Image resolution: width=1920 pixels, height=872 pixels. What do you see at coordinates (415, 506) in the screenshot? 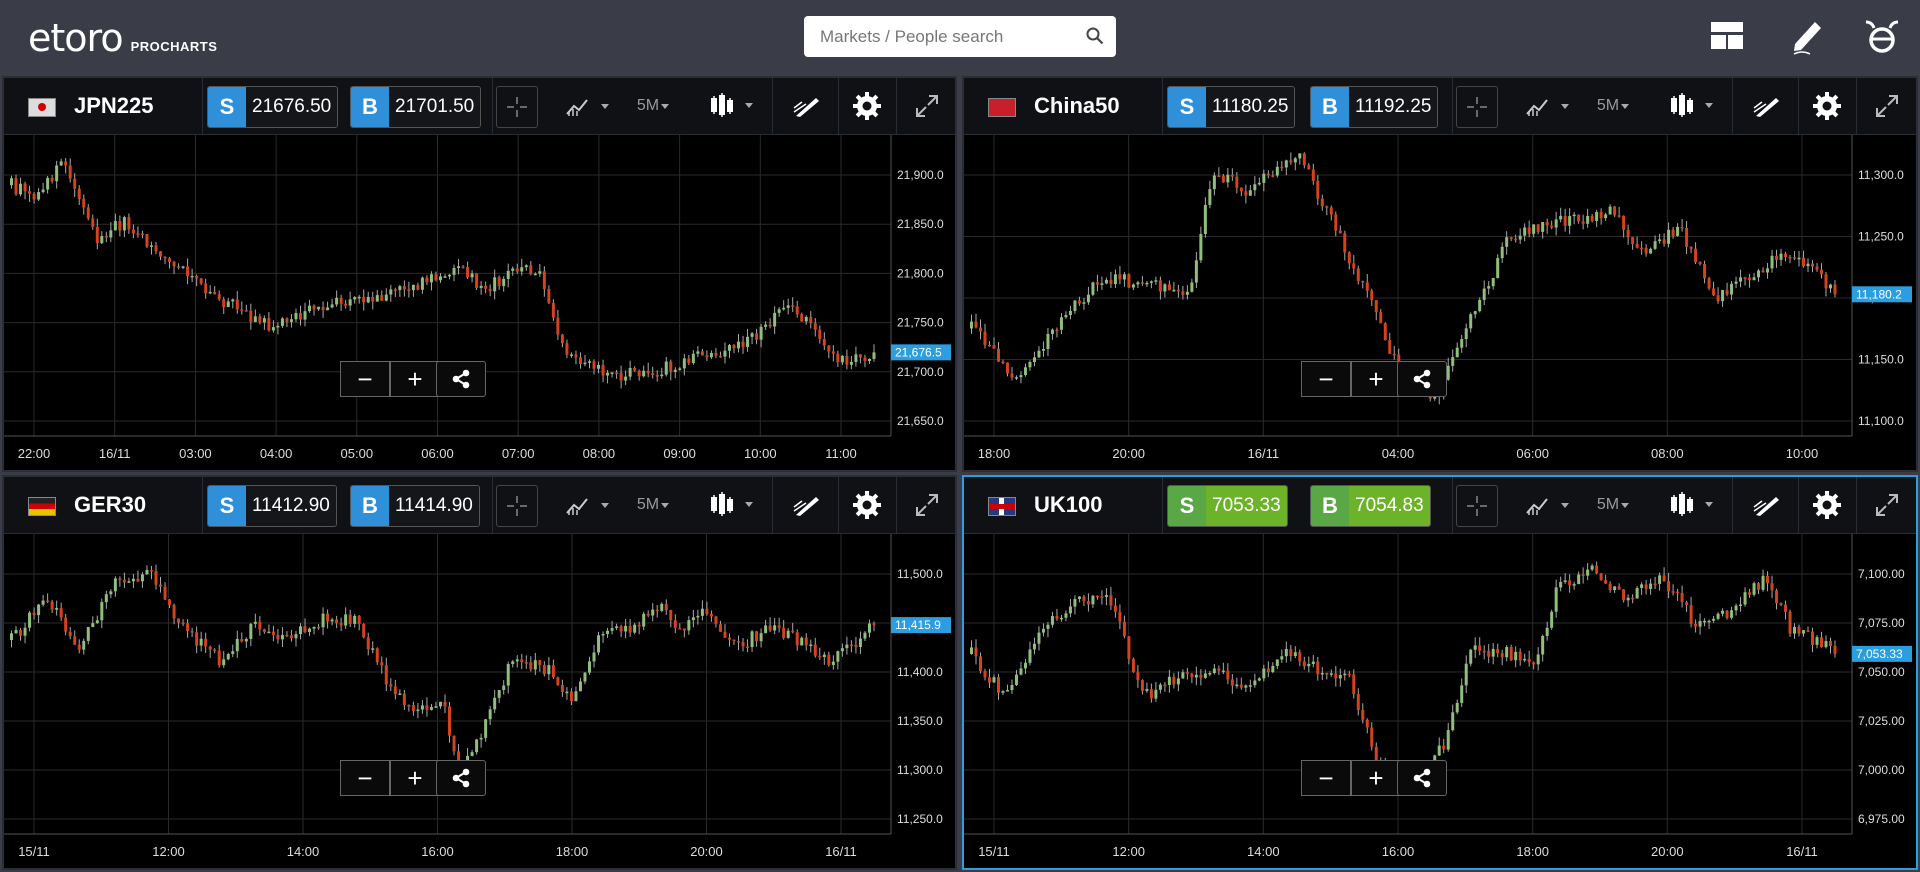
I see `buy-button: B 11414.90` at bounding box center [415, 506].